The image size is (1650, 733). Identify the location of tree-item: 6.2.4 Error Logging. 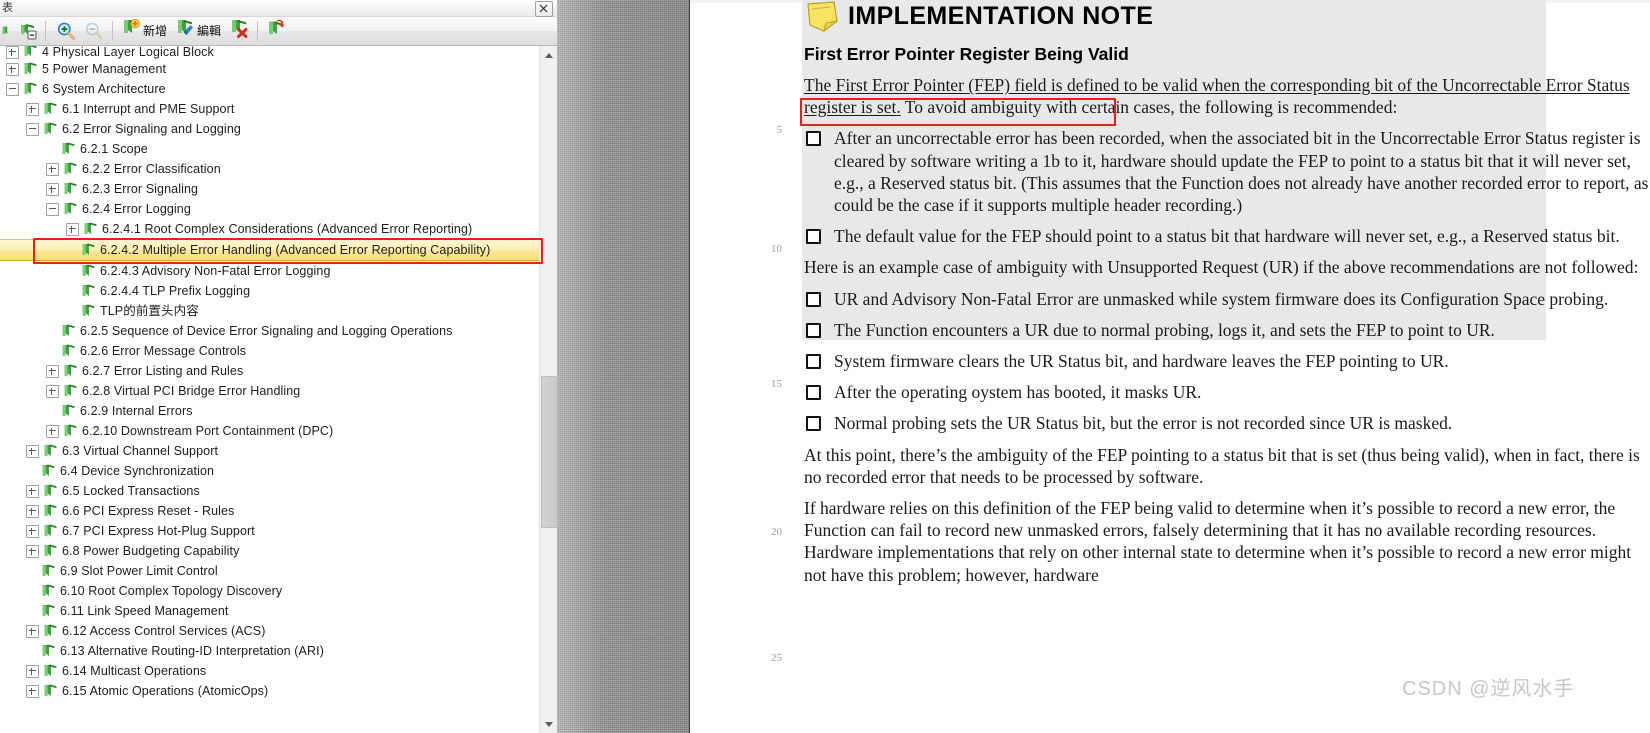
(269, 209).